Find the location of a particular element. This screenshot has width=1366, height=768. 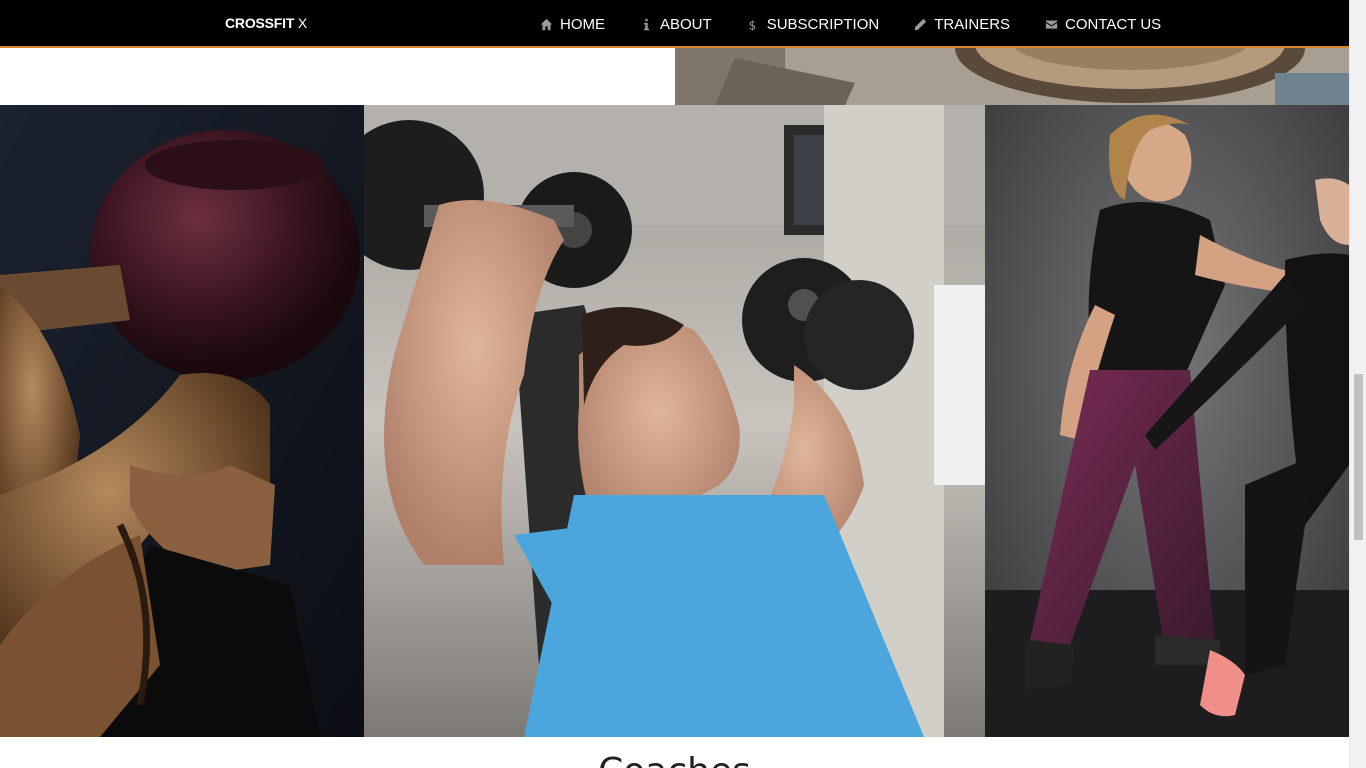

nav-item-home: HOME is located at coordinates (571, 24).